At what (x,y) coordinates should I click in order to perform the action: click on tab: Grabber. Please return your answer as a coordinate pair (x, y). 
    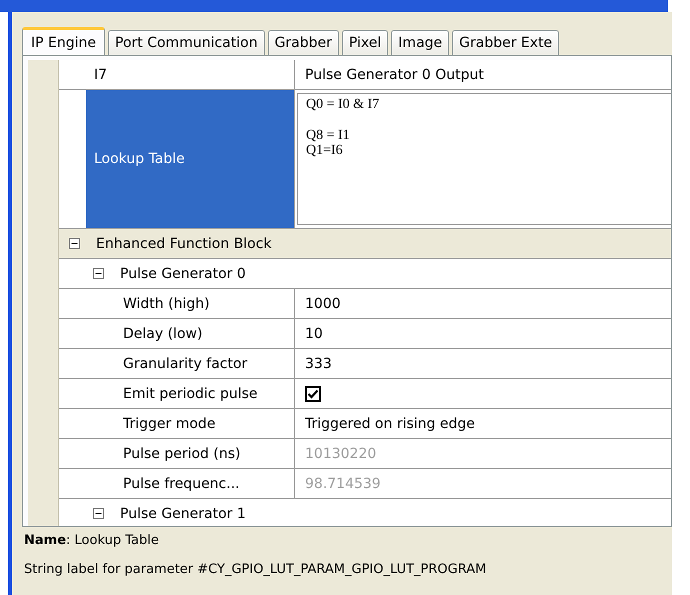
    Looking at the image, I should click on (303, 42).